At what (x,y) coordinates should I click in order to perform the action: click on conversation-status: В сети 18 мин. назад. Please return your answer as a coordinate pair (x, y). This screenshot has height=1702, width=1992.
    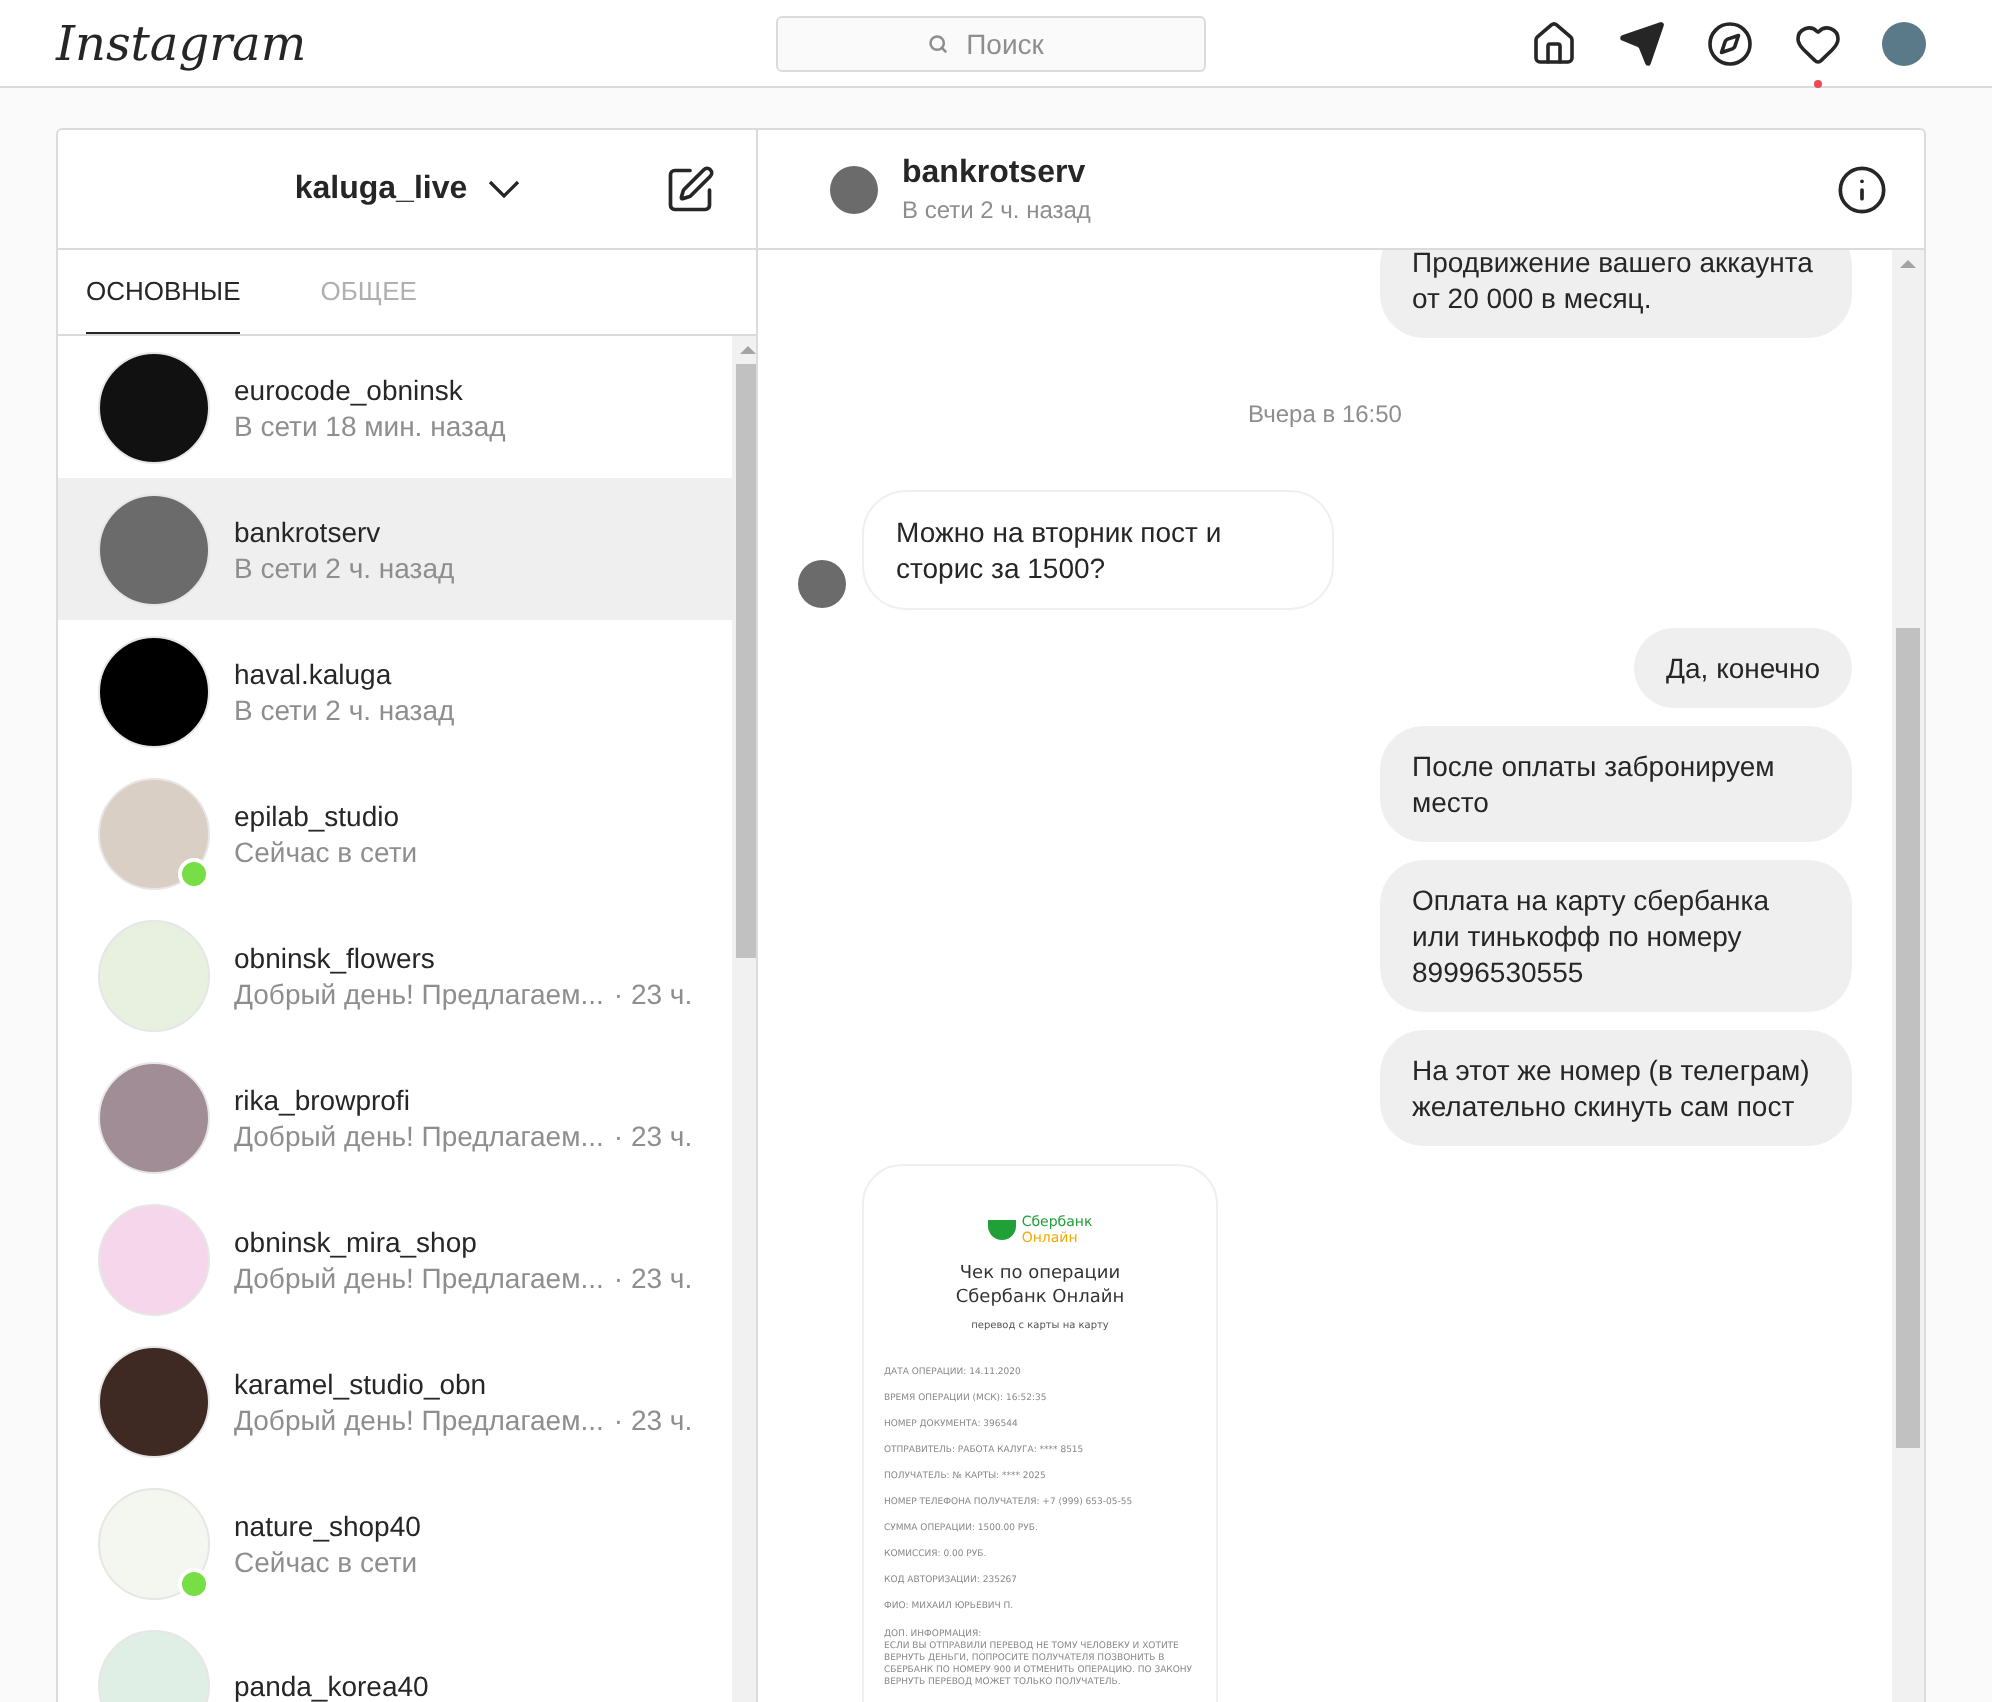
    Looking at the image, I should click on (370, 425).